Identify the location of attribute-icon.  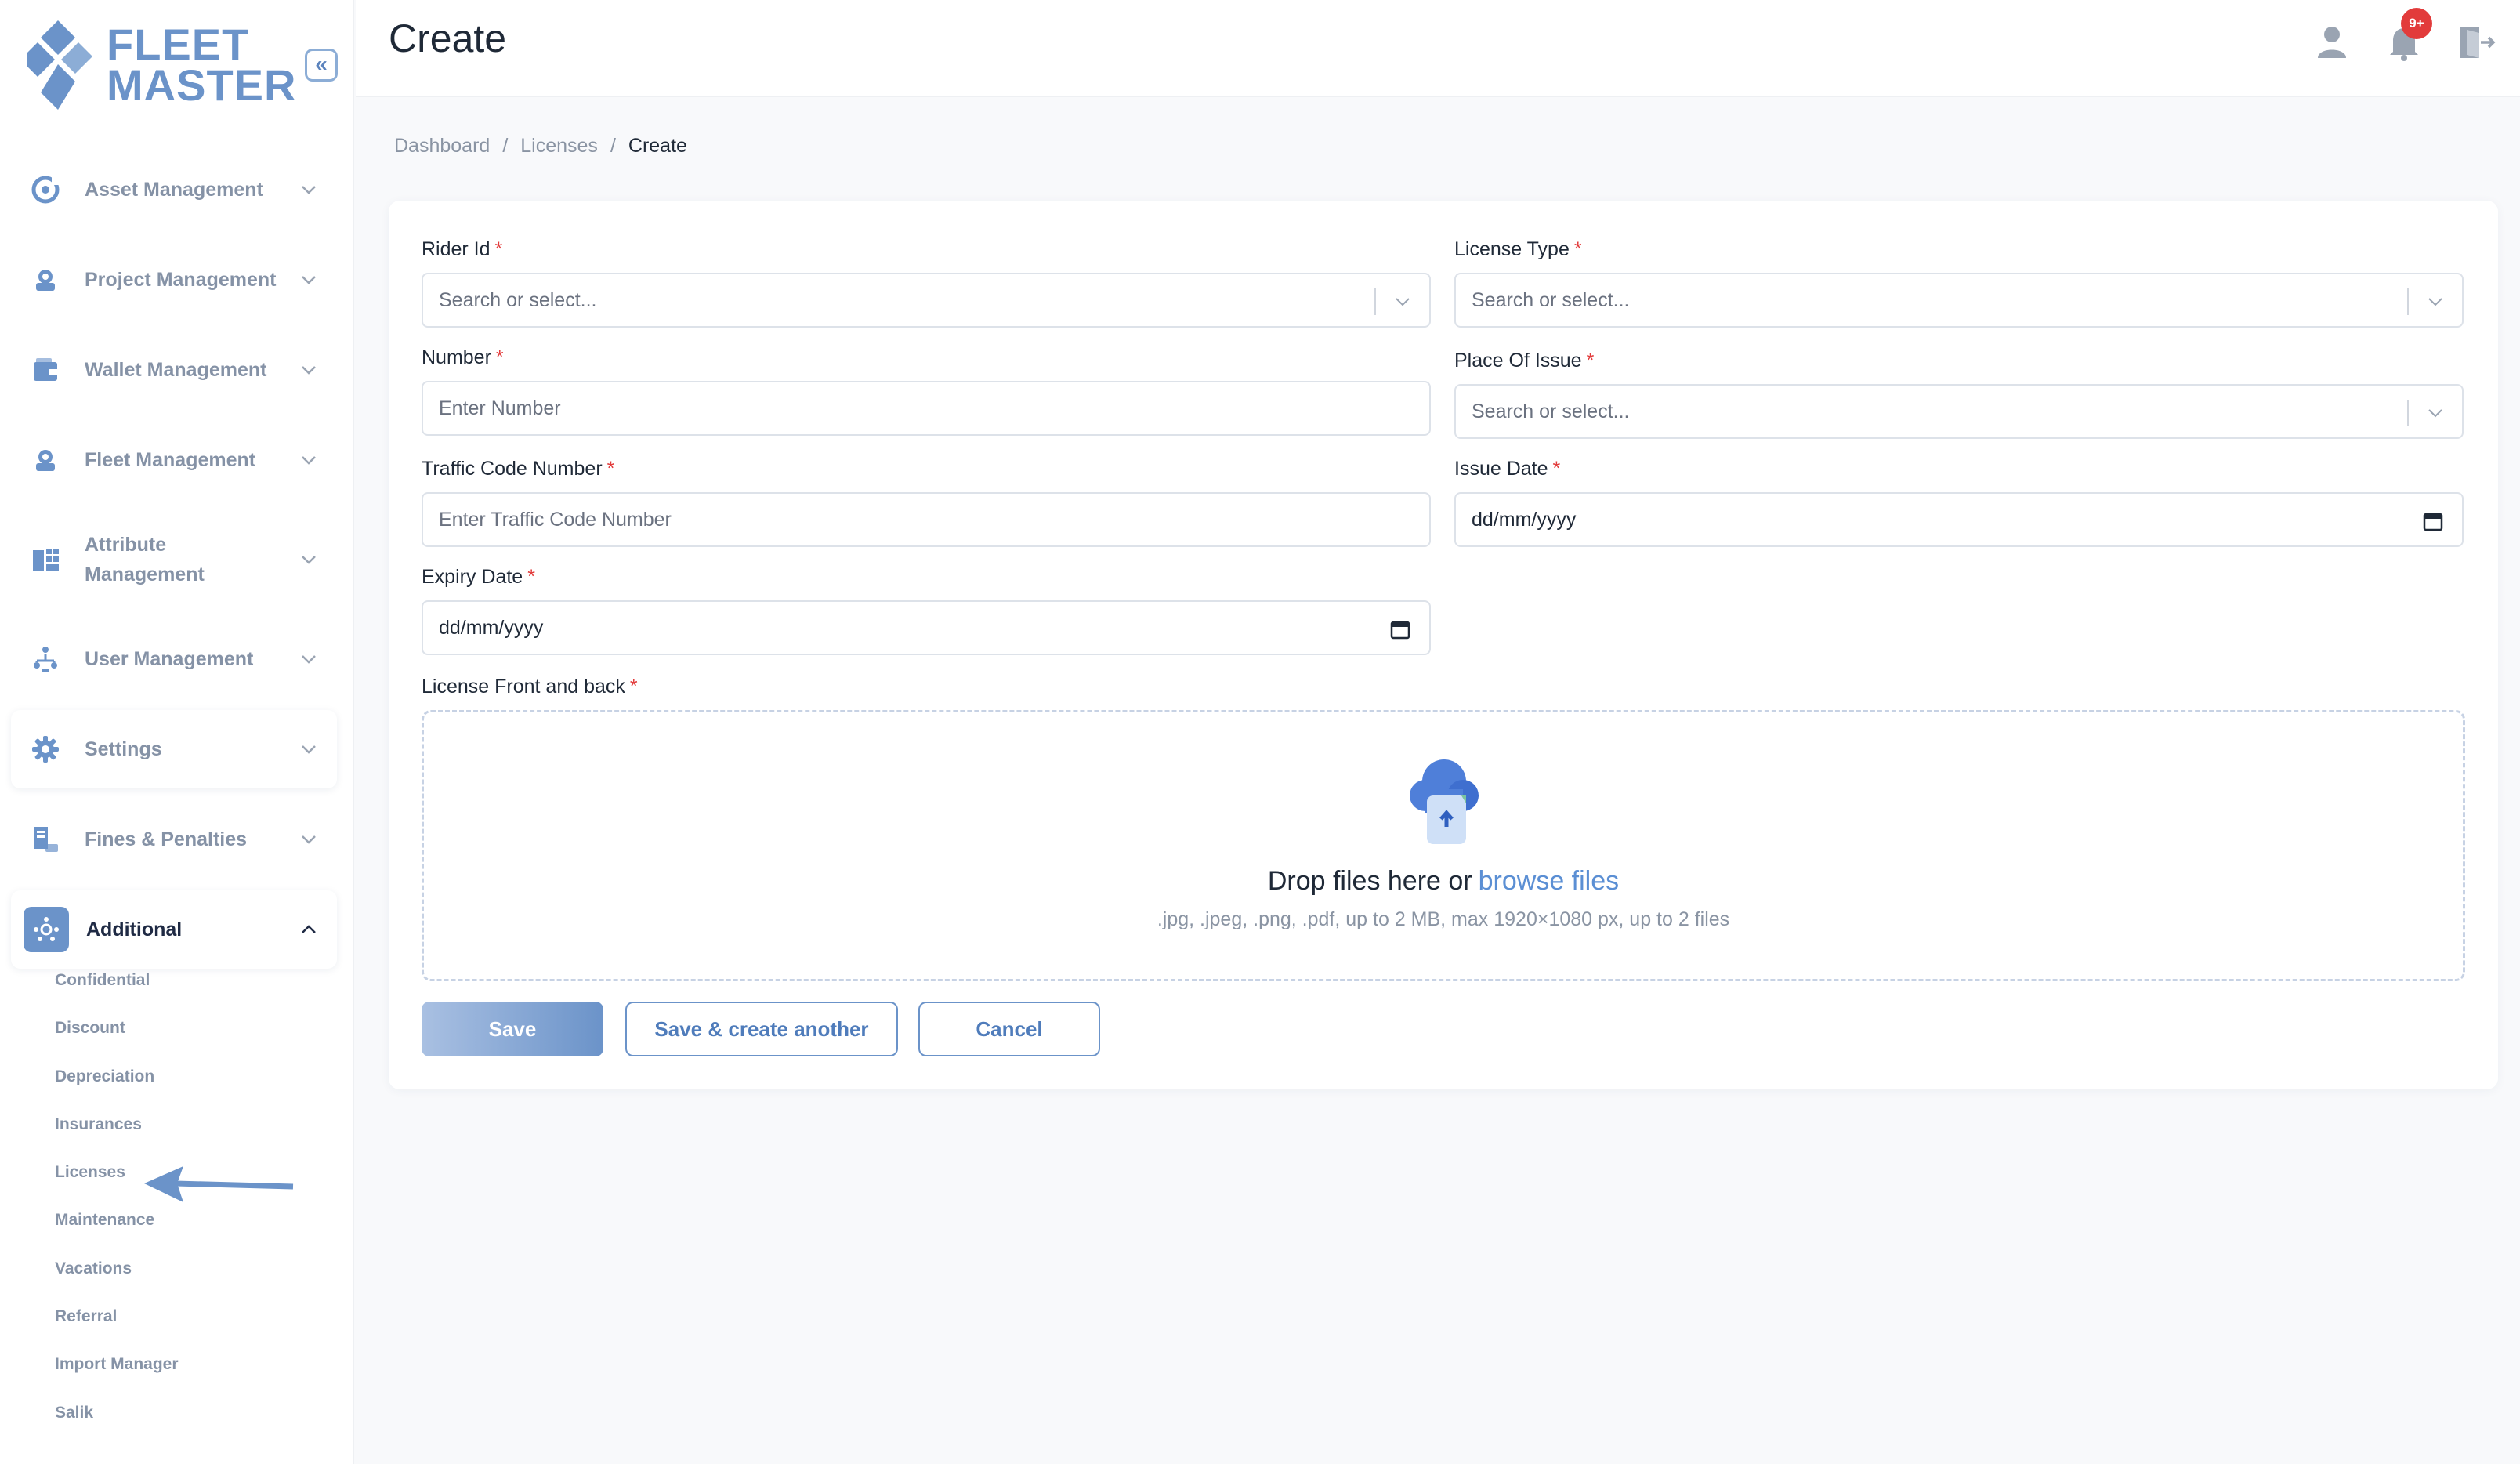
(45, 559).